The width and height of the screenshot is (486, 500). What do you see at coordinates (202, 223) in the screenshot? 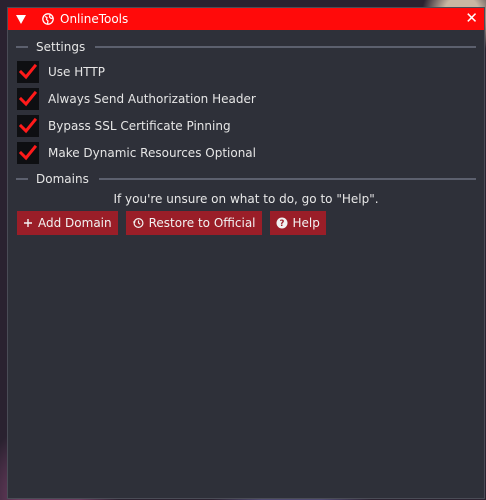
I see `restore-official-label: Restore to Official` at bounding box center [202, 223].